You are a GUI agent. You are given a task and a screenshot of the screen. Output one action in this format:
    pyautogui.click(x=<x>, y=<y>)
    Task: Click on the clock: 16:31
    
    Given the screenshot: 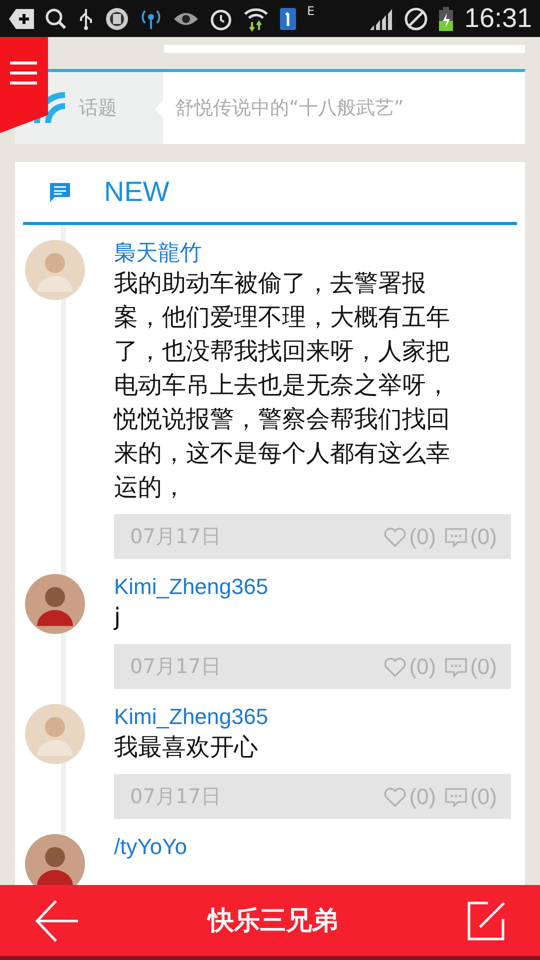 What is the action you would take?
    pyautogui.click(x=498, y=18)
    